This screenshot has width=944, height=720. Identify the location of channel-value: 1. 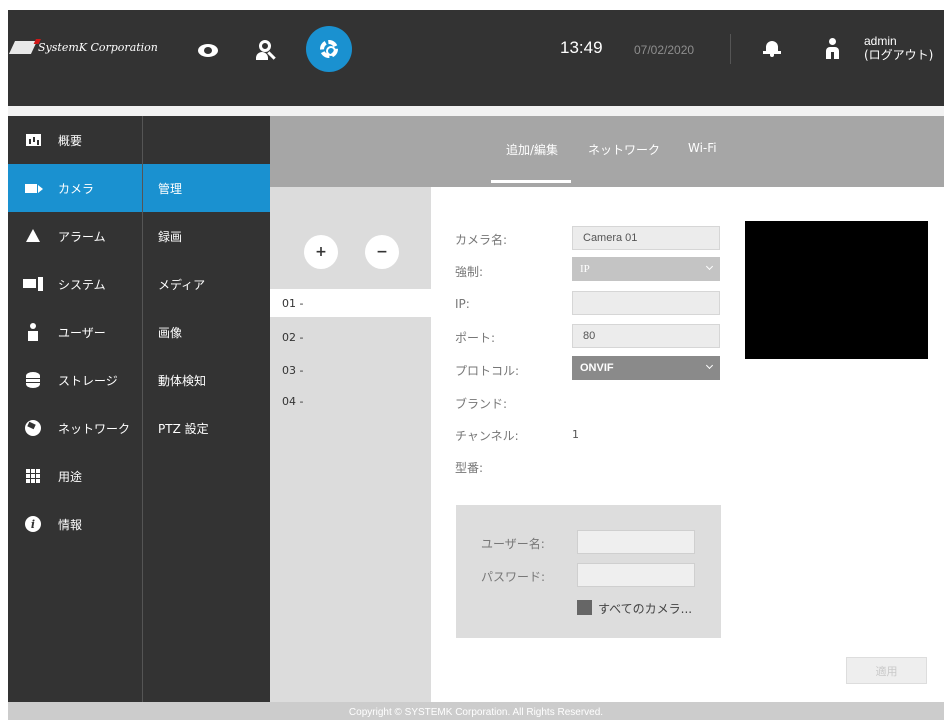
(575, 434).